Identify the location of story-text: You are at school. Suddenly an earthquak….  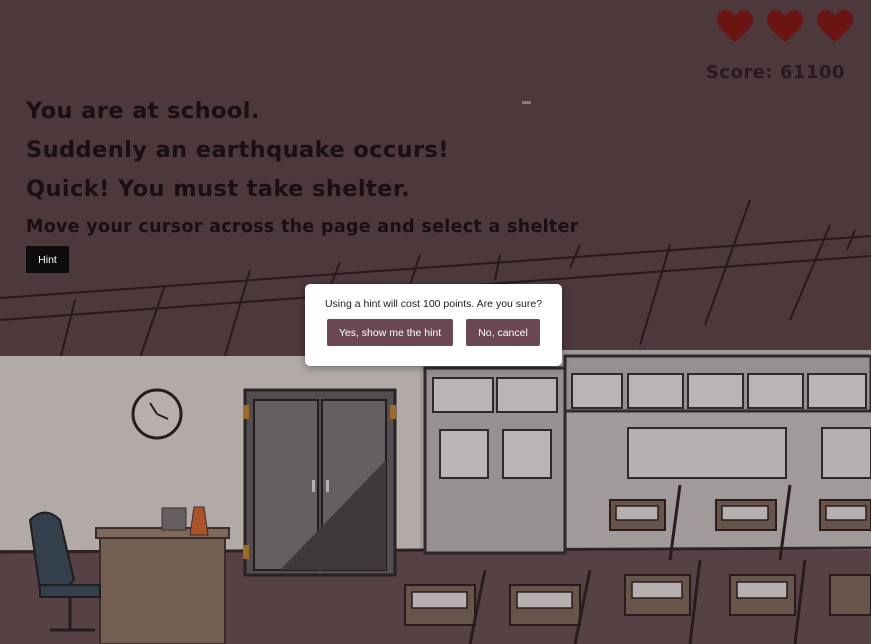
(302, 164).